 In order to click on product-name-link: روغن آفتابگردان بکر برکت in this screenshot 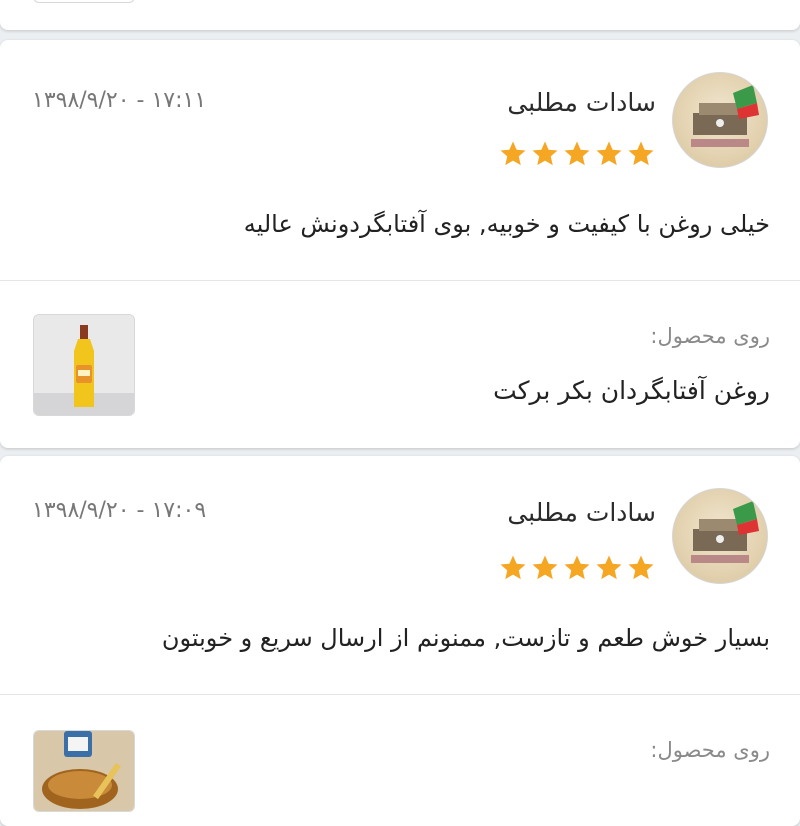, I will do `click(631, 390)`.